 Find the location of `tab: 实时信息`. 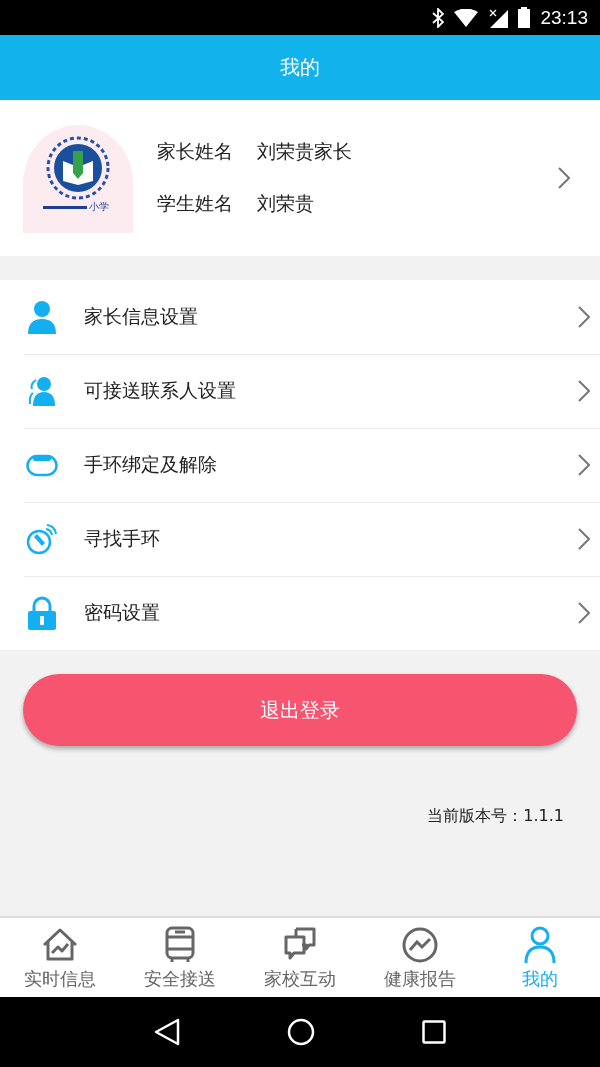

tab: 实时信息 is located at coordinates (60, 957).